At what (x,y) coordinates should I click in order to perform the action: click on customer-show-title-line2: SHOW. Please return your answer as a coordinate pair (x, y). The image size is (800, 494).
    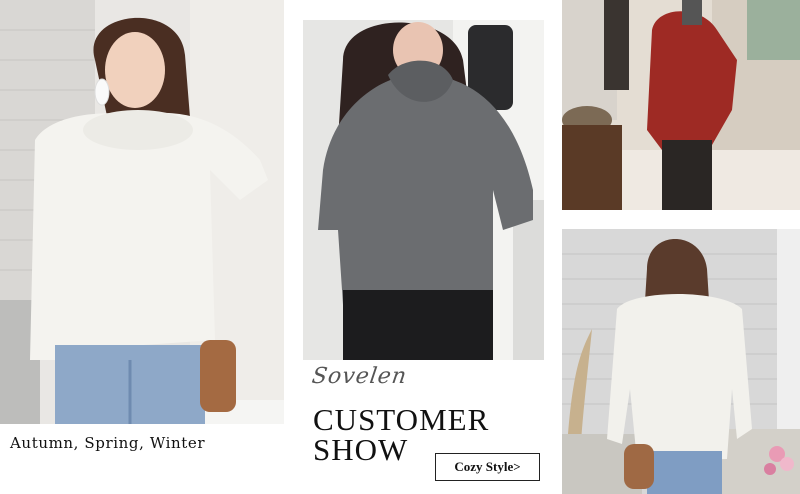
    Looking at the image, I should click on (361, 449).